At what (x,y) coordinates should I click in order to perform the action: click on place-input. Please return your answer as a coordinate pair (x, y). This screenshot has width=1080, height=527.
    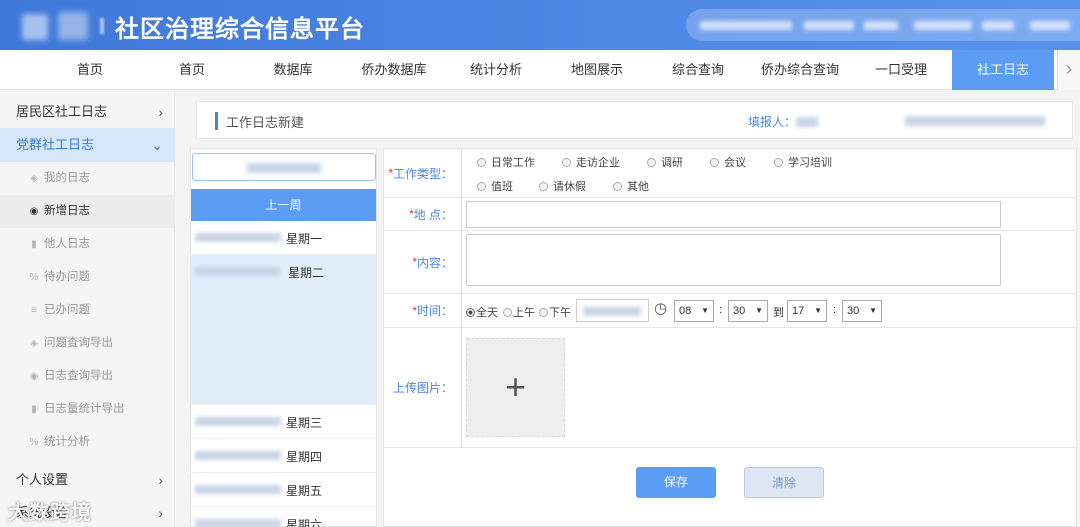
    Looking at the image, I should click on (733, 214).